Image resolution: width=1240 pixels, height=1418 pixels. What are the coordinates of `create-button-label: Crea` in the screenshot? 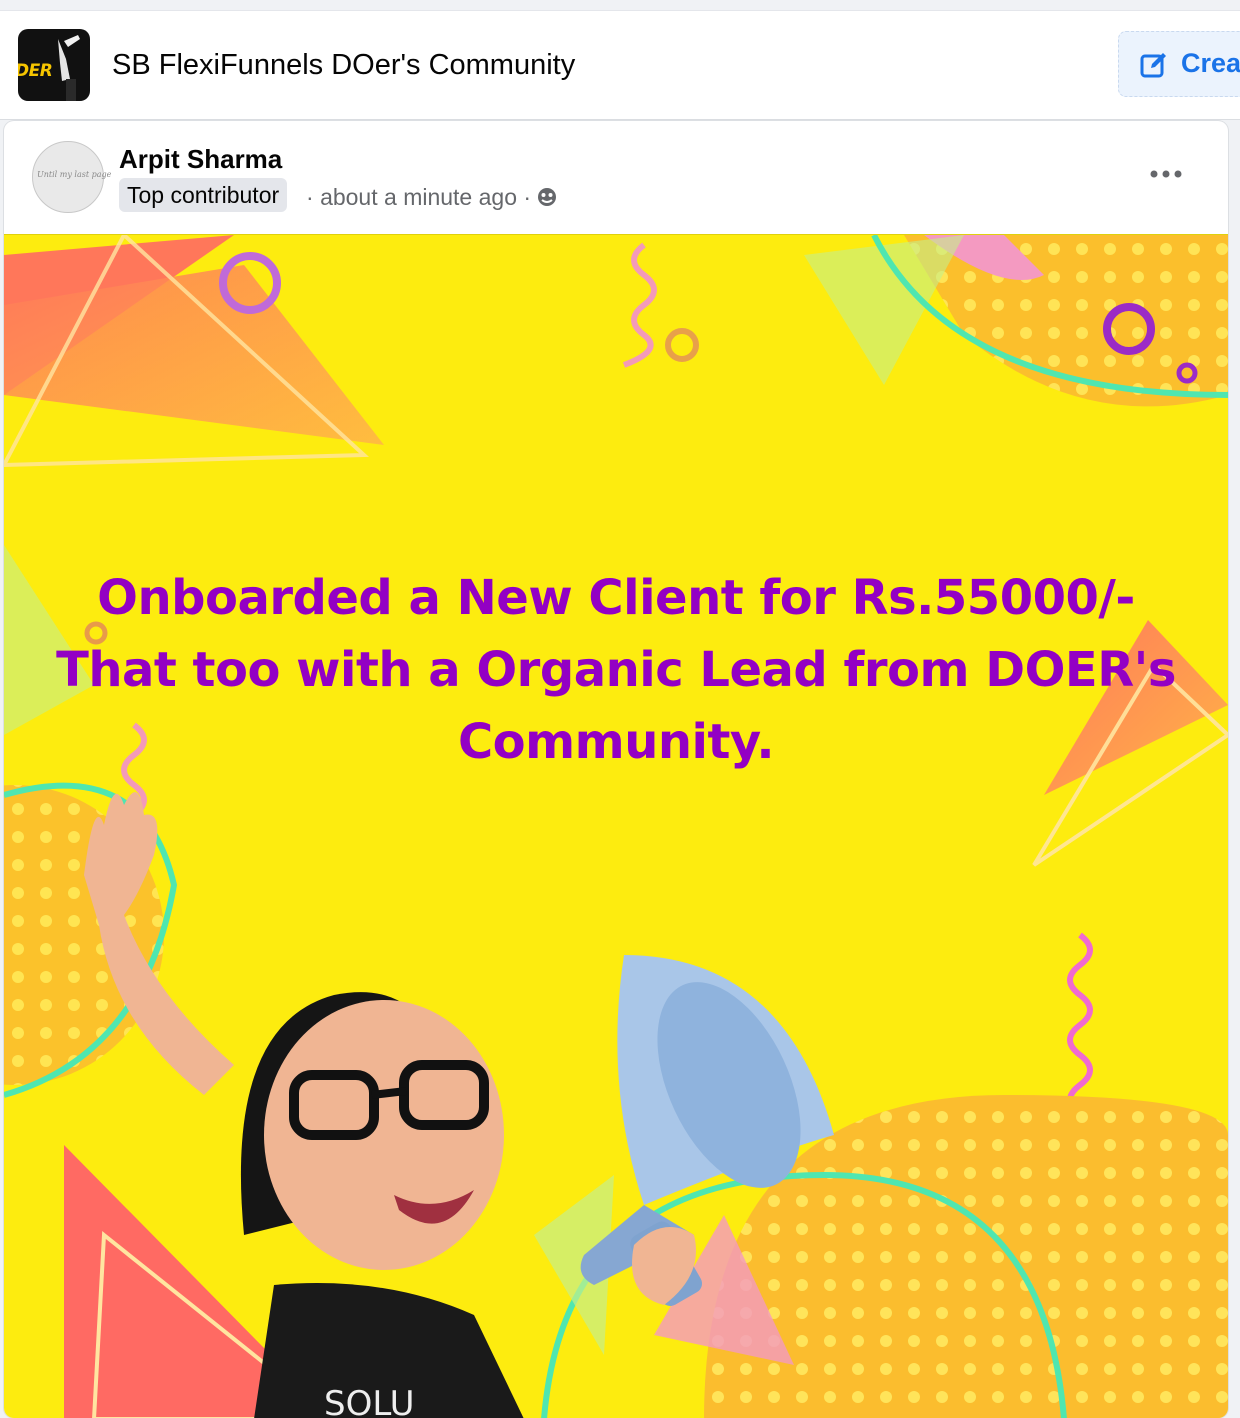 It's located at (1210, 63).